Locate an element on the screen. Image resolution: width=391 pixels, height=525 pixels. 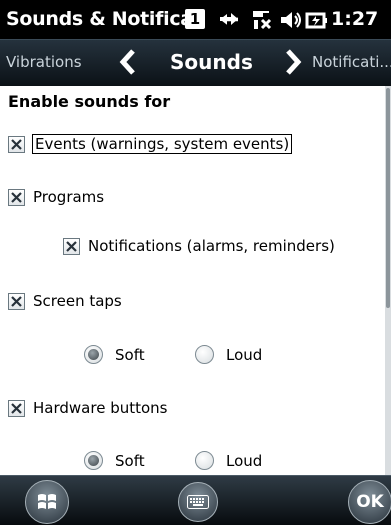
clock: 1:27 is located at coordinates (354, 19).